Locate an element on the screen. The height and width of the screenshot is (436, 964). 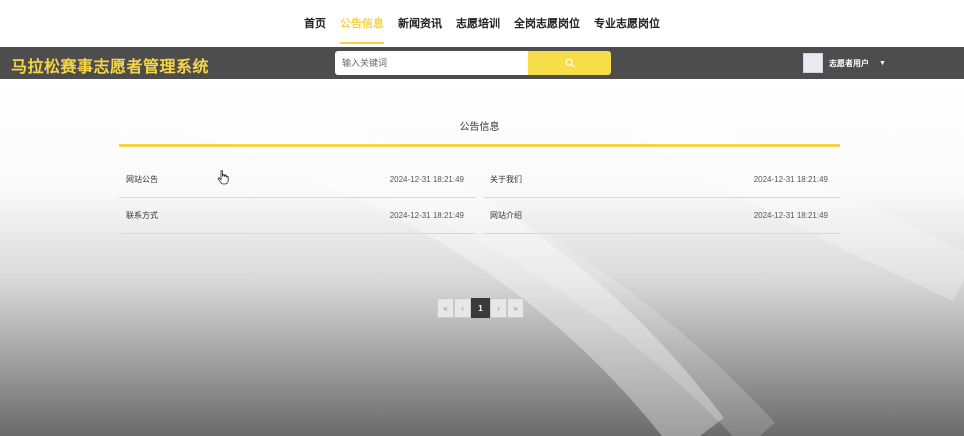
page-current-button: 1 is located at coordinates (480, 308).